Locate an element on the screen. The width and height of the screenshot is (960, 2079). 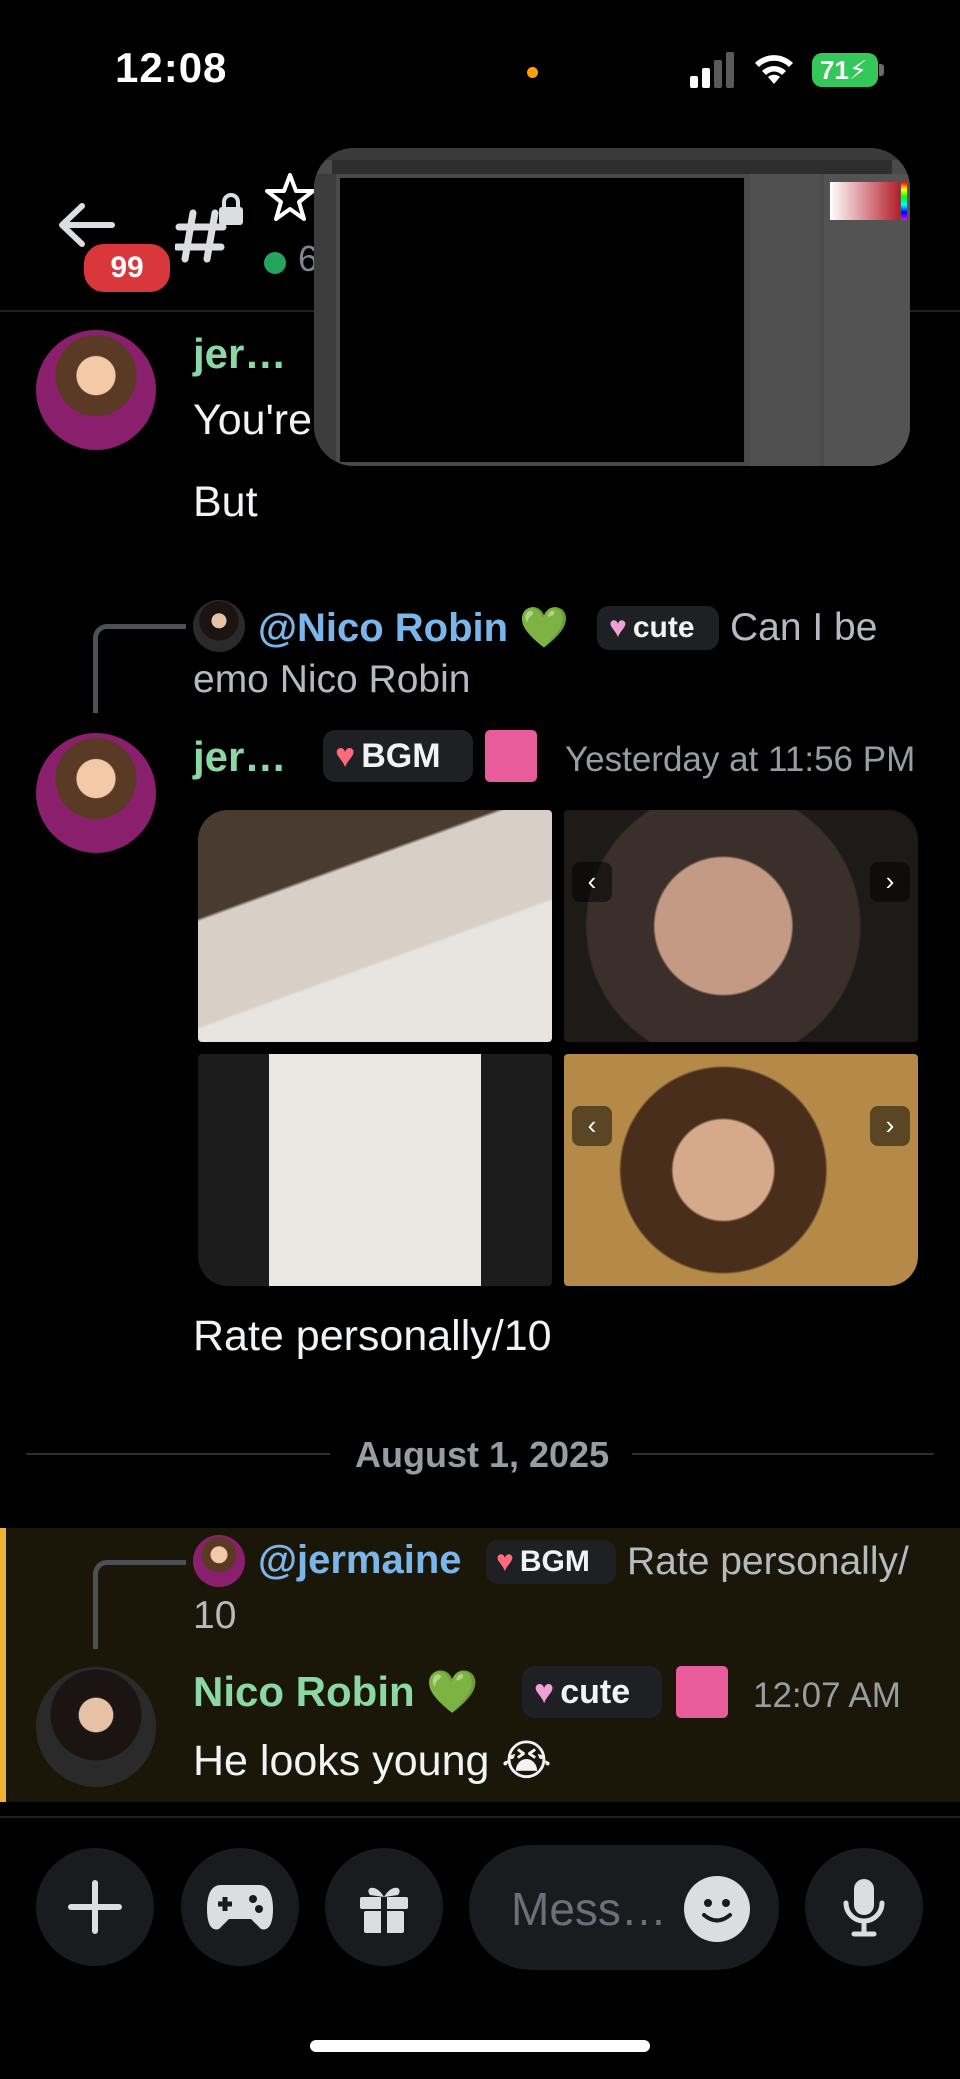
reply-text: 10 is located at coordinates (215, 1615).